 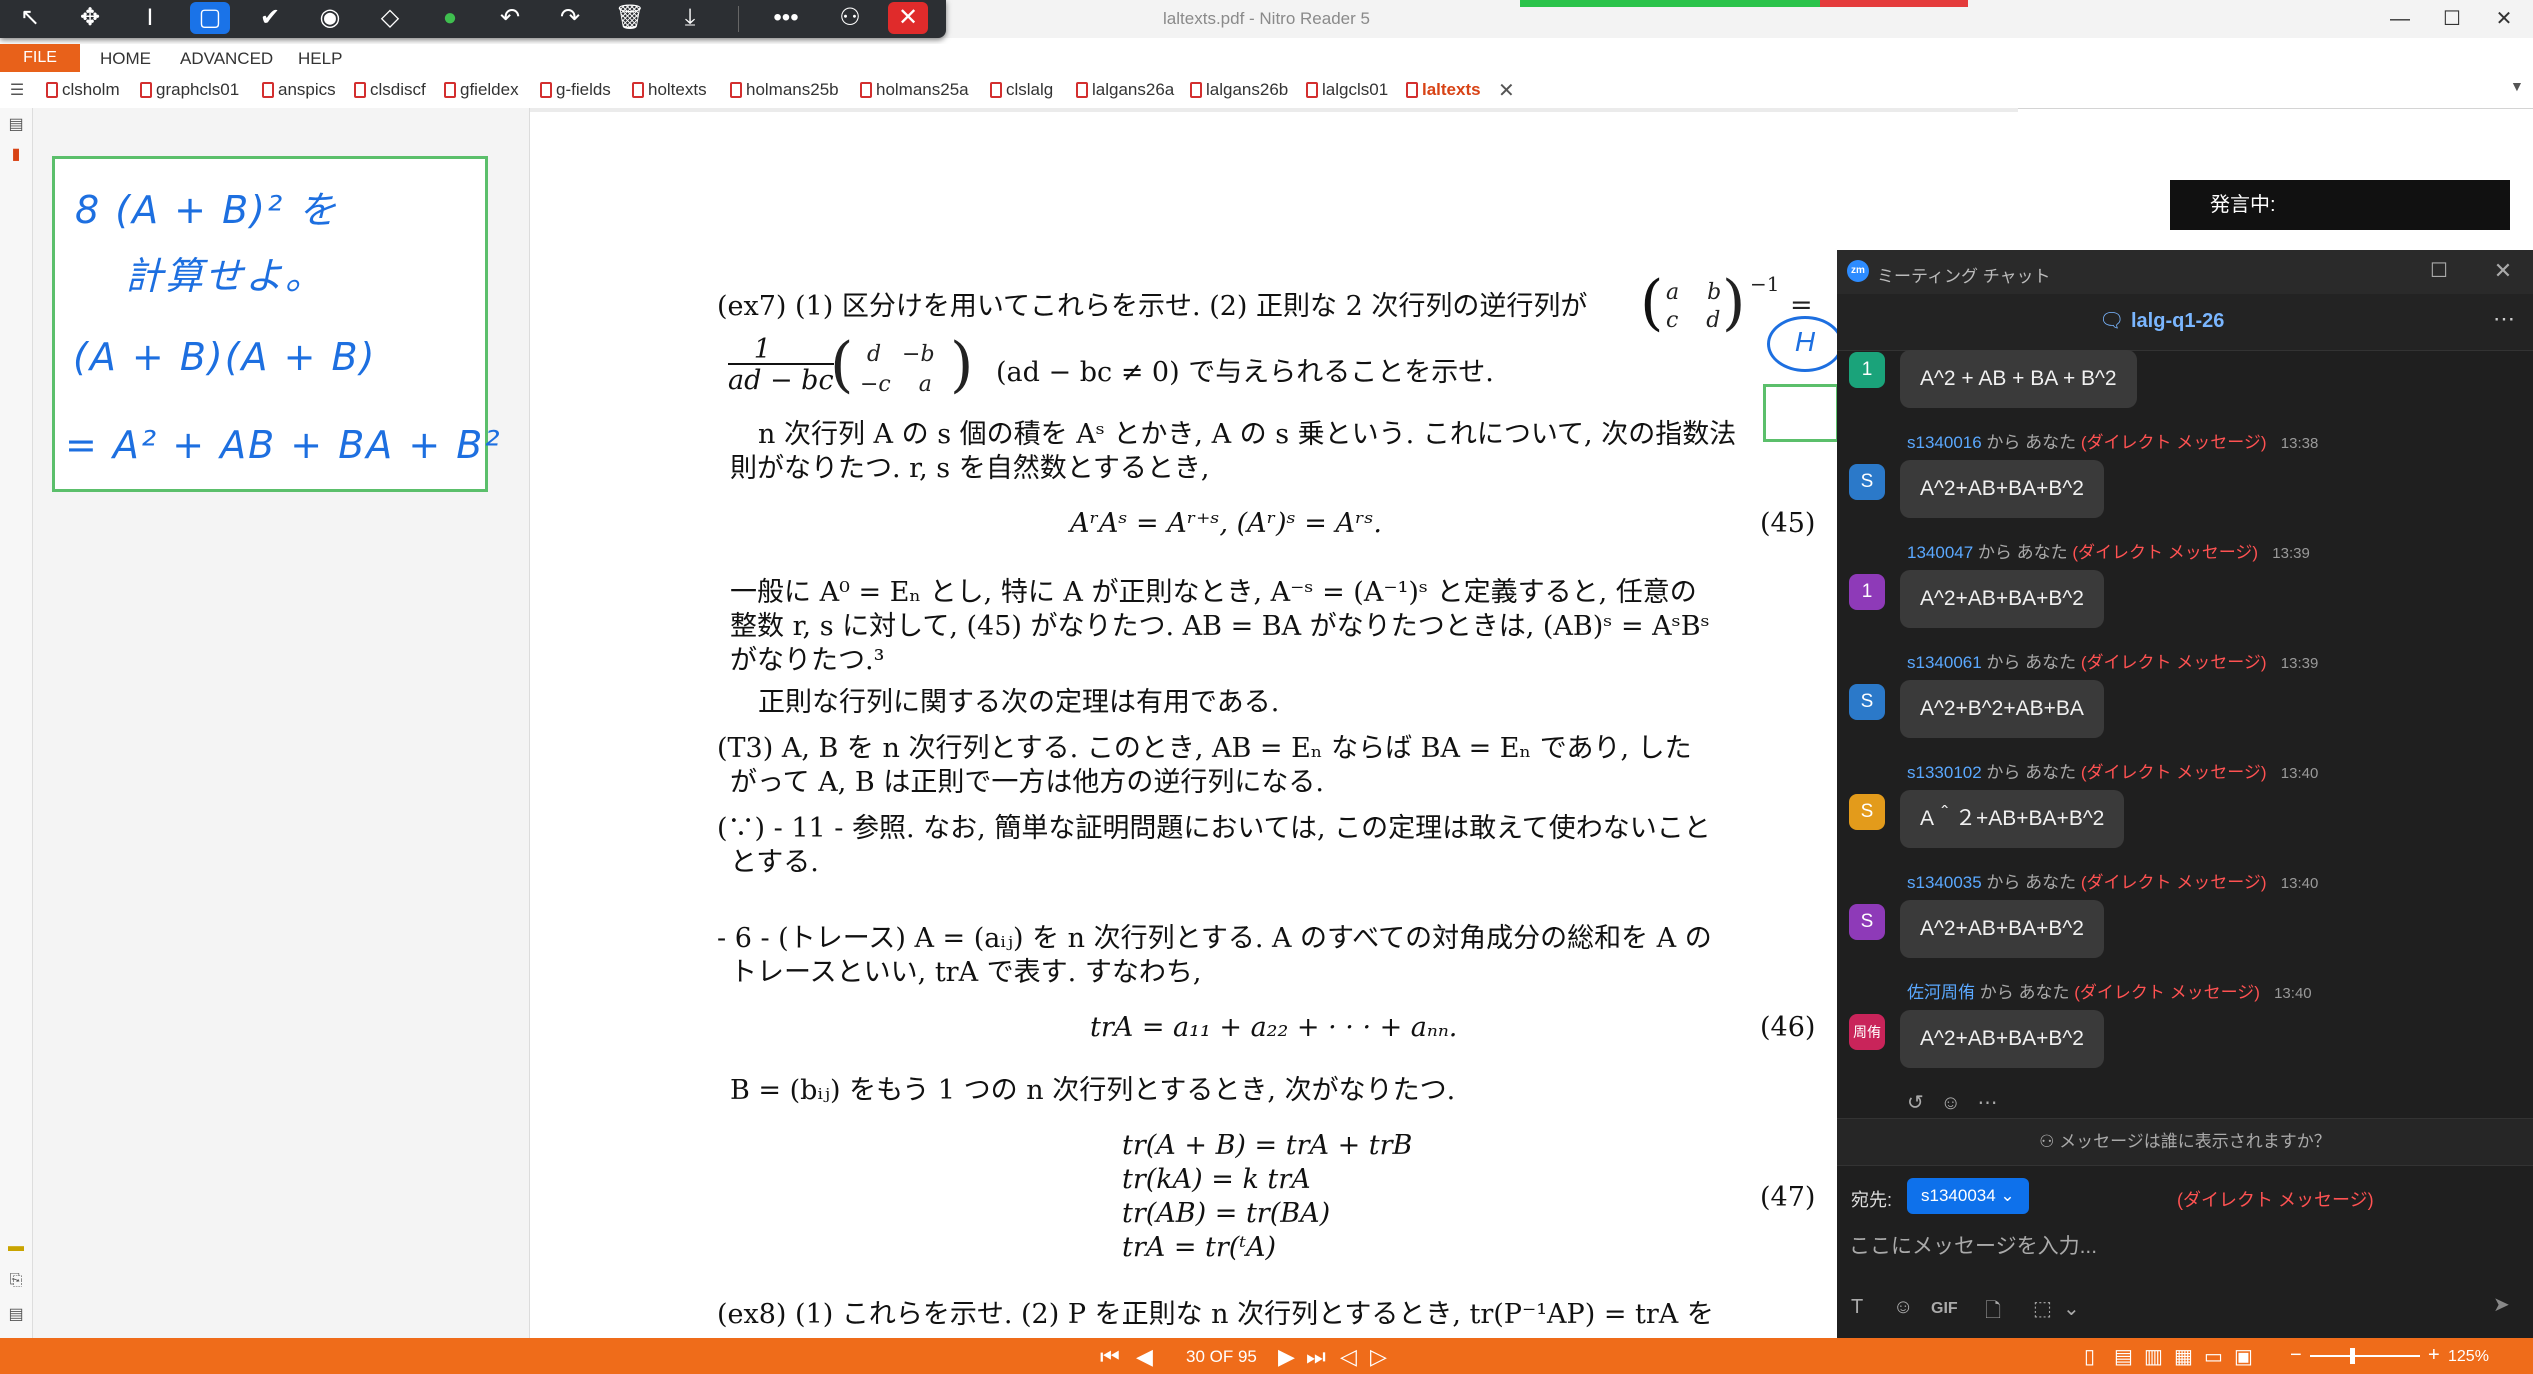 I want to click on tab-list-icon: ☰, so click(x=17, y=90).